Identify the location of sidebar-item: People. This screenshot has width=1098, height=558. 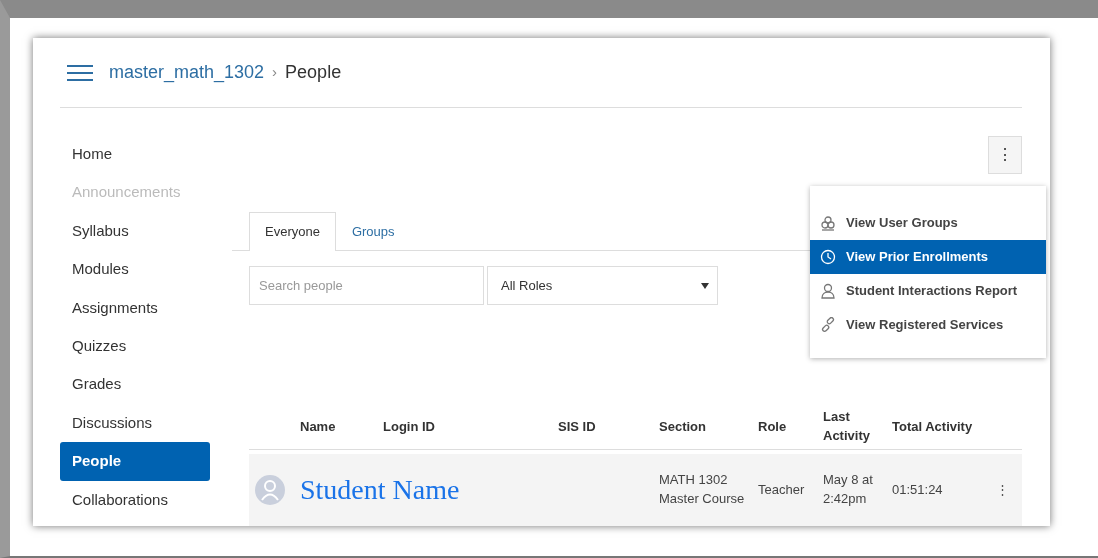
(135, 461).